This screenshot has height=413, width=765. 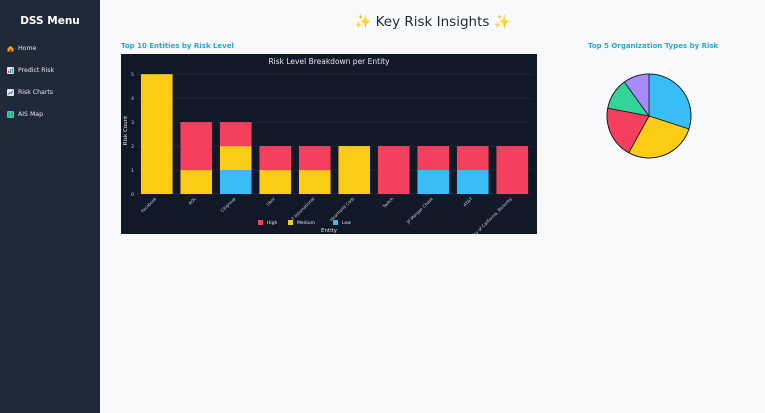 I want to click on nav-item-label: Home, so click(x=27, y=48).